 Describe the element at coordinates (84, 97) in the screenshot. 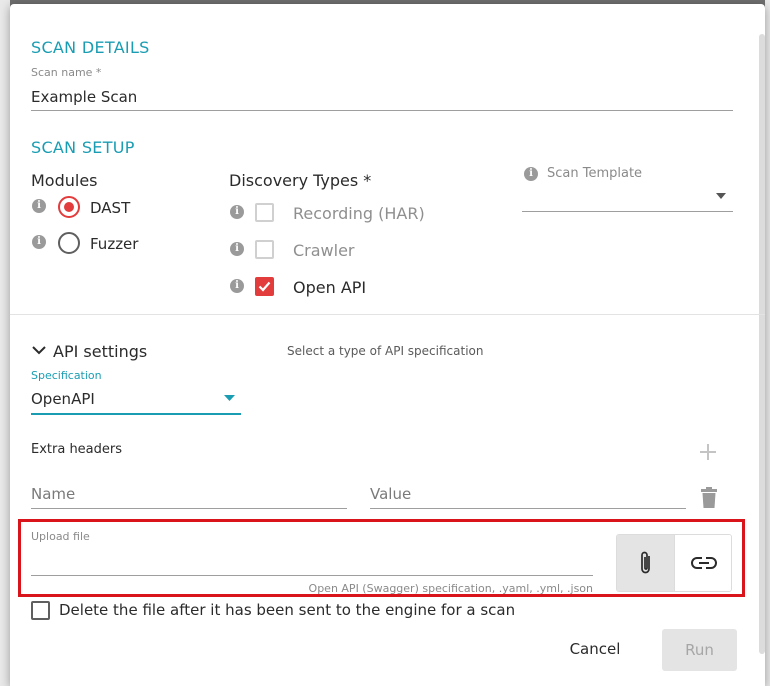

I see `scan-name-input: Example Scan` at that location.